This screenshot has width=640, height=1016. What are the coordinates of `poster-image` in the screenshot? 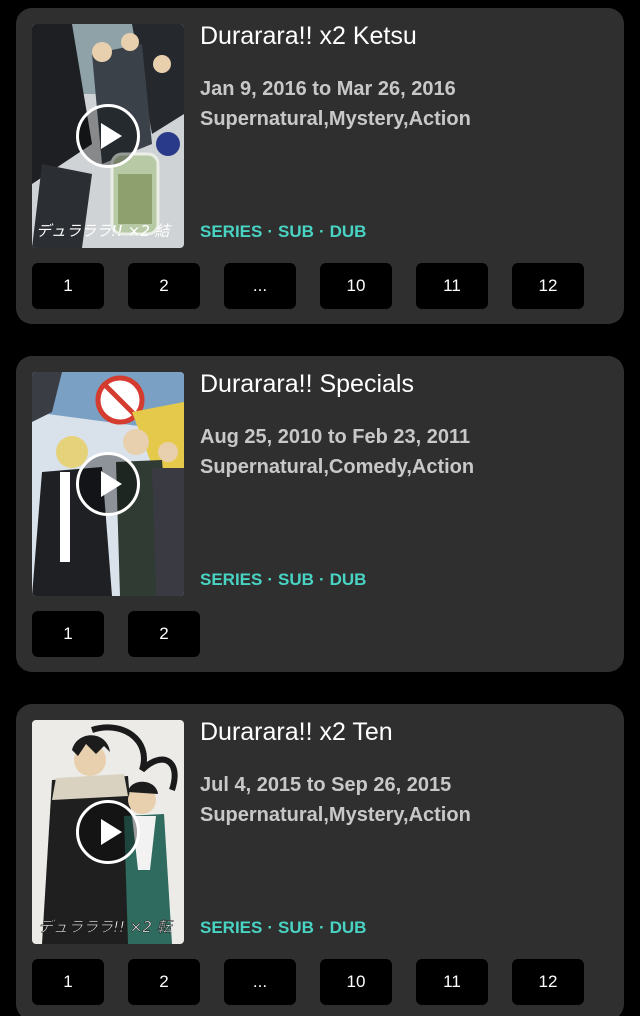 It's located at (108, 484).